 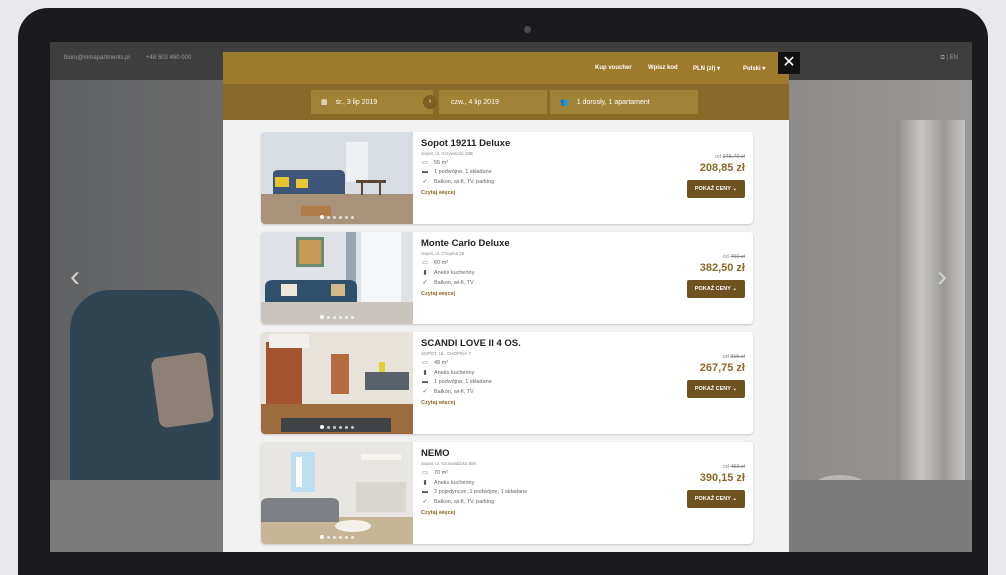 I want to click on price: 208,85 zł, so click(x=722, y=168).